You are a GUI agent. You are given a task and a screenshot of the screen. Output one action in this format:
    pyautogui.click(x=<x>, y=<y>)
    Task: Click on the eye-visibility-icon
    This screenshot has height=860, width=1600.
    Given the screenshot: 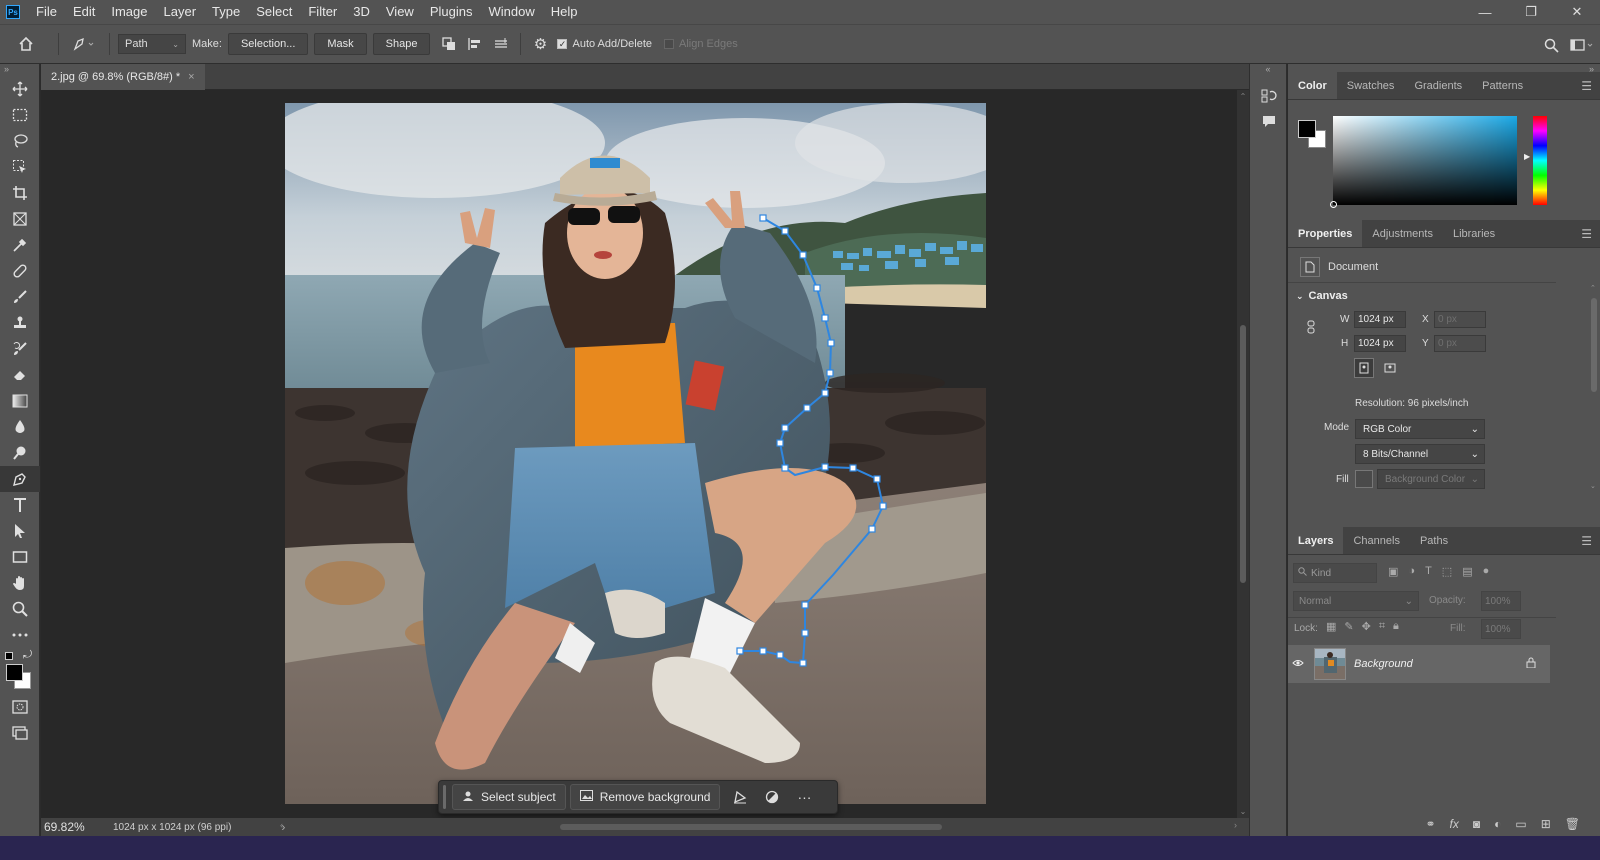 What is the action you would take?
    pyautogui.click(x=1298, y=664)
    